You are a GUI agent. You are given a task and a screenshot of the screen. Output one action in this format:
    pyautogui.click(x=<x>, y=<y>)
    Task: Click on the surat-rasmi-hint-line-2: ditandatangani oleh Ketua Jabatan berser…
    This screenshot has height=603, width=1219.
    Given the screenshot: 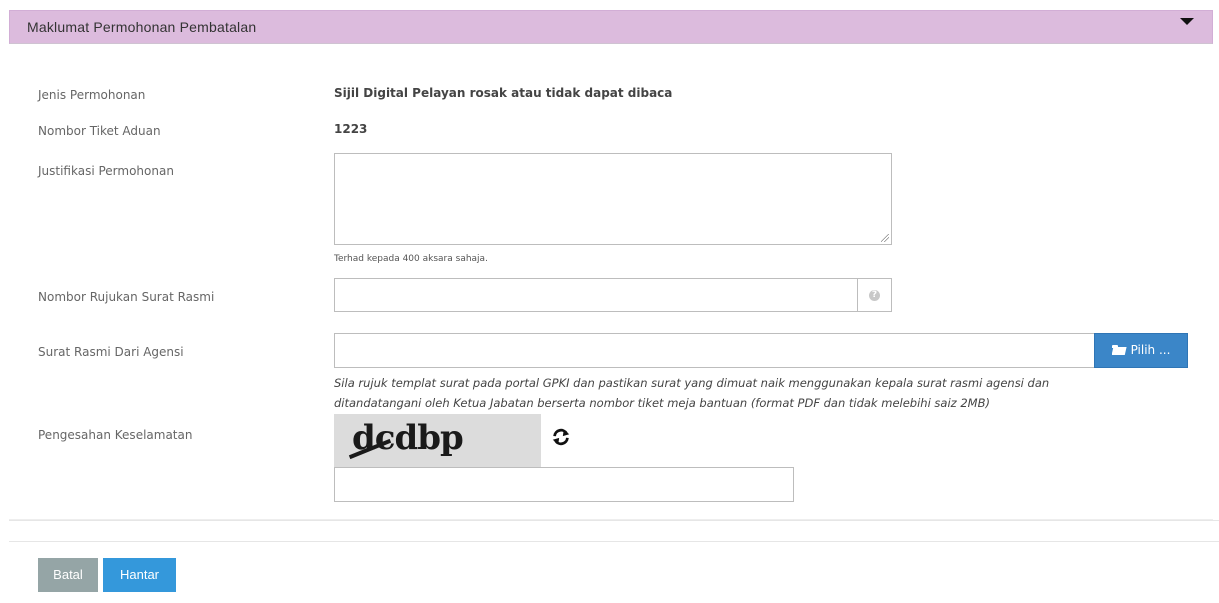 What is the action you would take?
    pyautogui.click(x=662, y=403)
    